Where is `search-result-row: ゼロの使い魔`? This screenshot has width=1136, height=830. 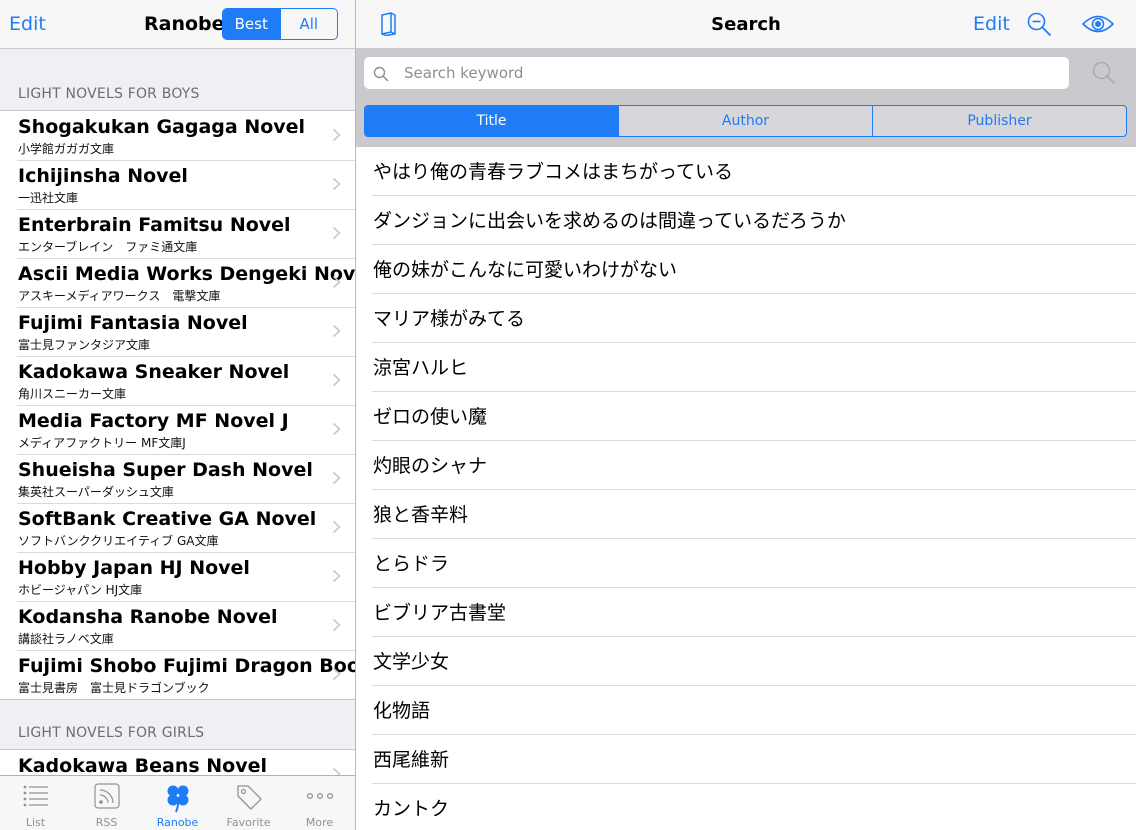 search-result-row: ゼロの使い魔 is located at coordinates (746, 416).